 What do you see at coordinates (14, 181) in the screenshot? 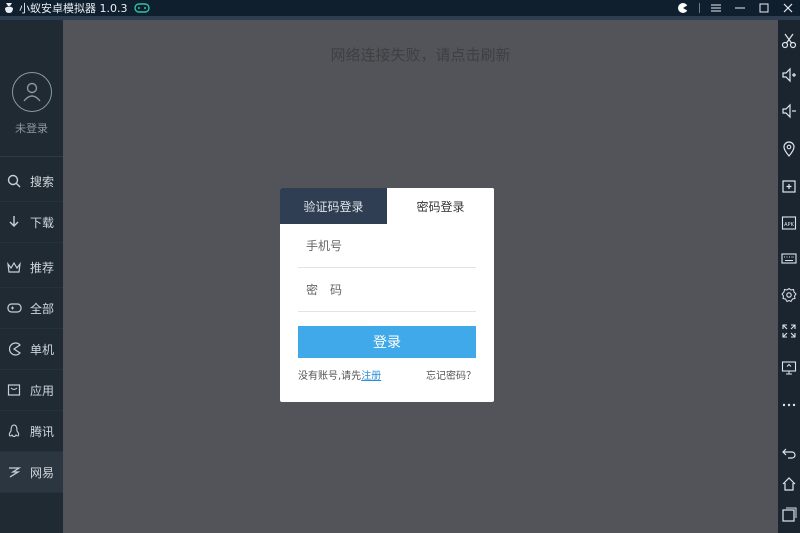
I see `search-icon` at bounding box center [14, 181].